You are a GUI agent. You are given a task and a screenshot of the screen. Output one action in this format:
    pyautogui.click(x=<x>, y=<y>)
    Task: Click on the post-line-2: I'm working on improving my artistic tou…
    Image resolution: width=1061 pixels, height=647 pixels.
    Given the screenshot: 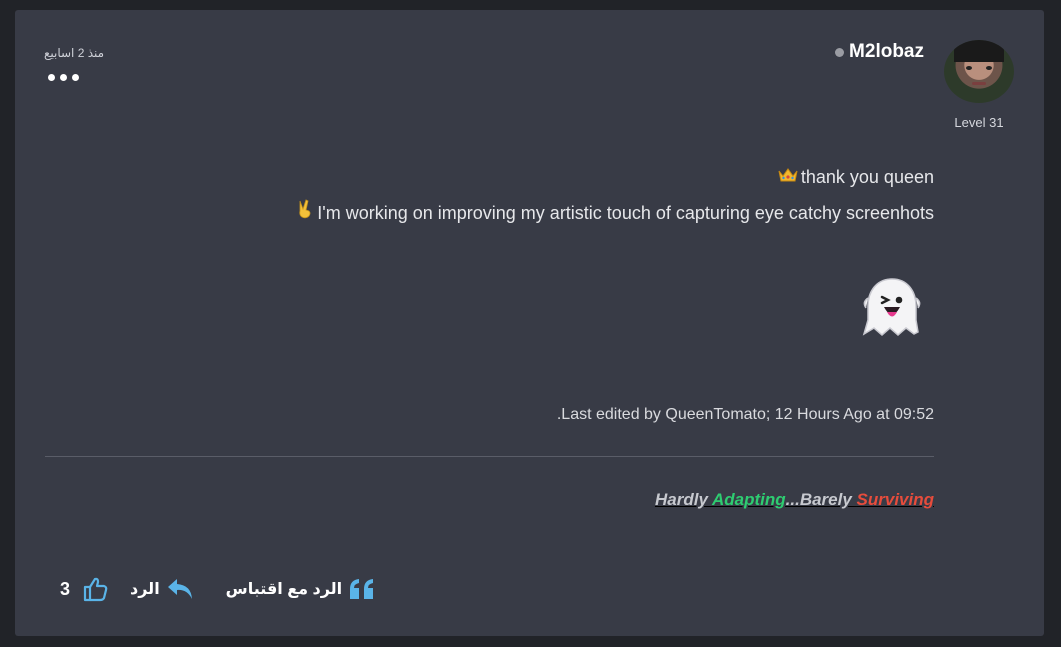 What is the action you would take?
    pyautogui.click(x=615, y=211)
    